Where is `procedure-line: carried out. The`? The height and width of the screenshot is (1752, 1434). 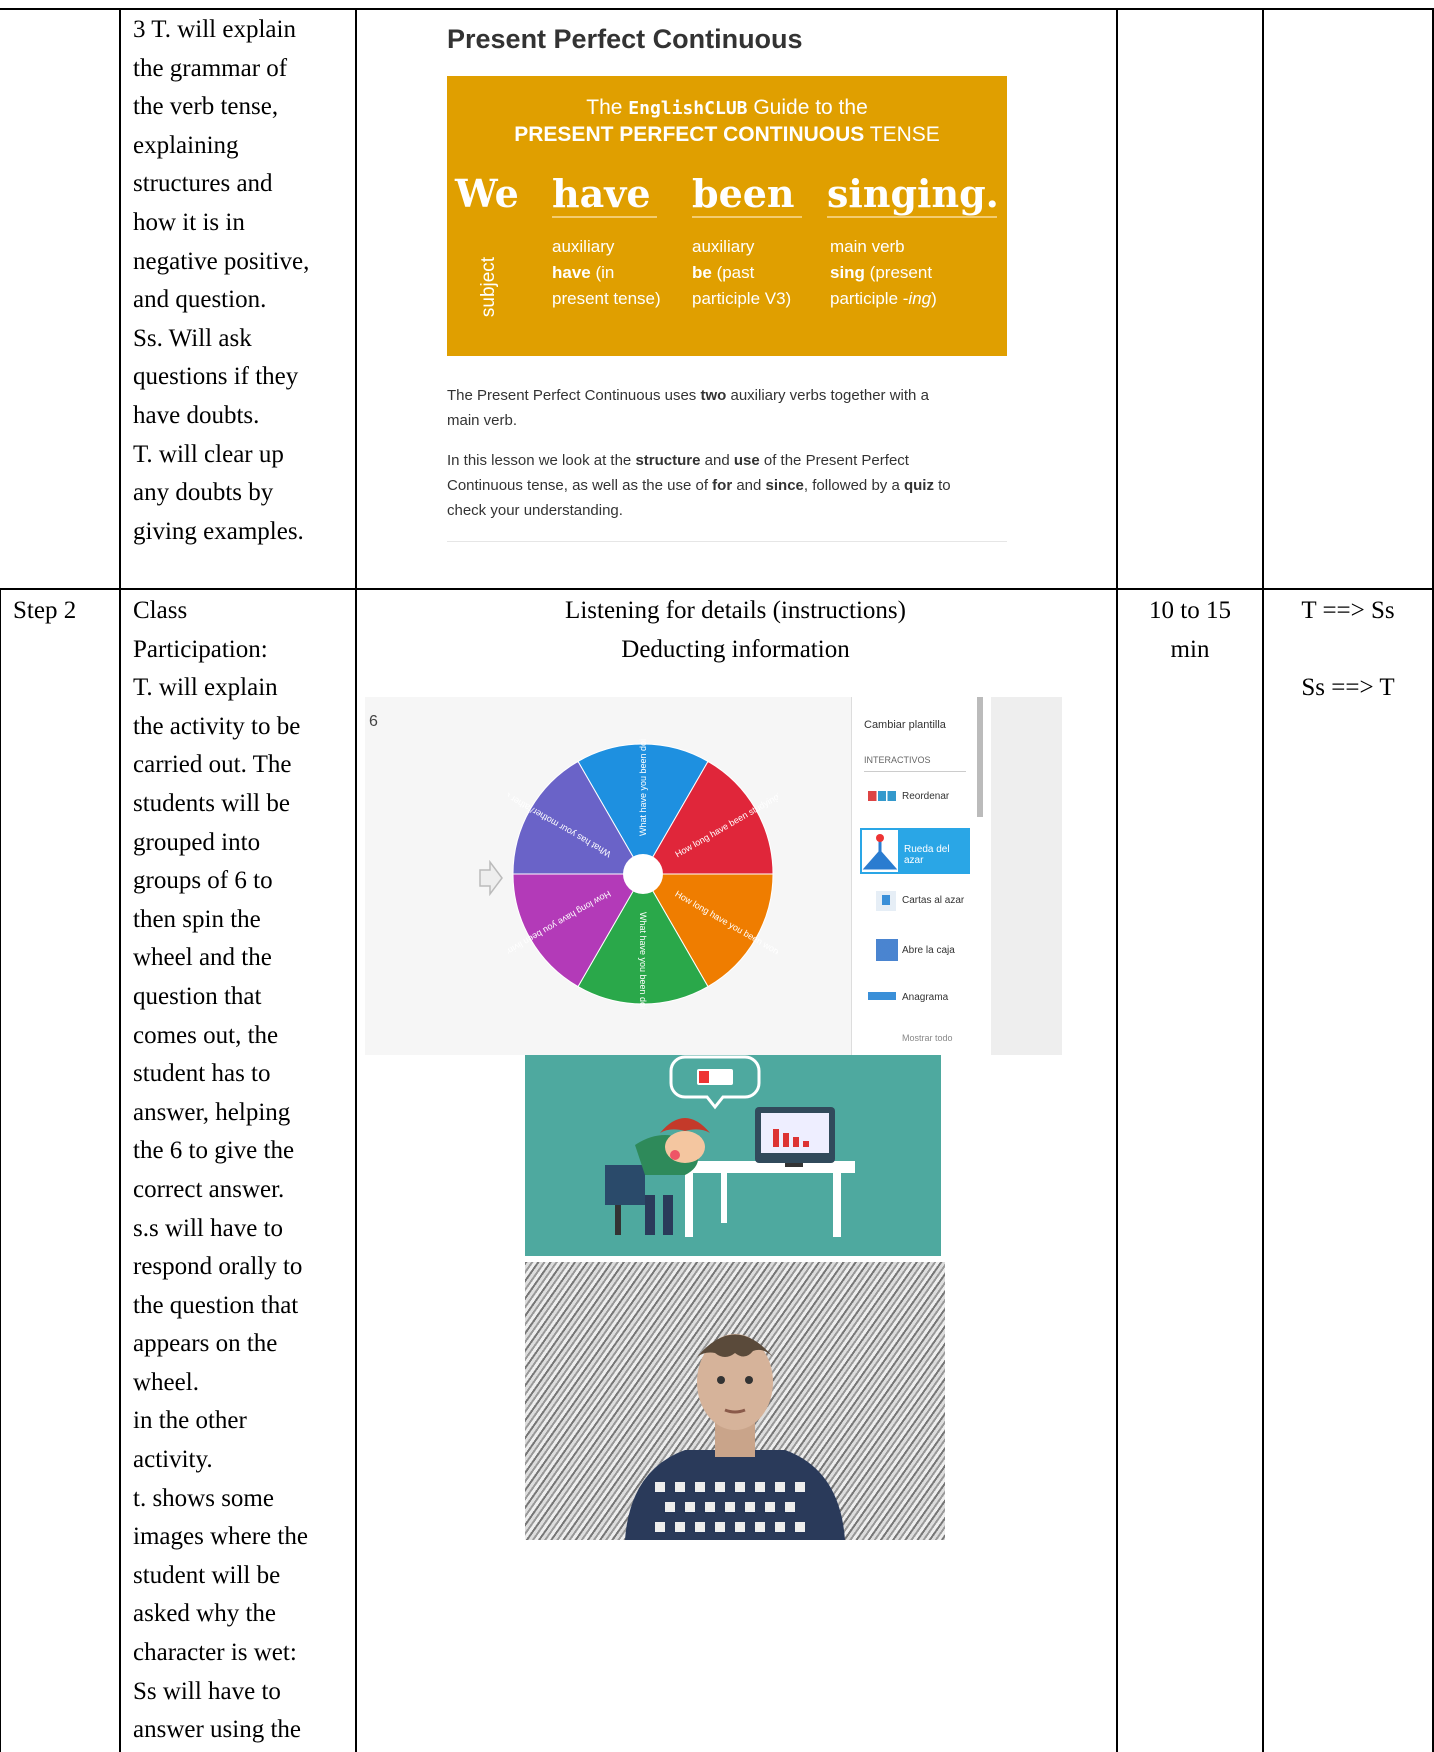 procedure-line: carried out. The is located at coordinates (212, 765).